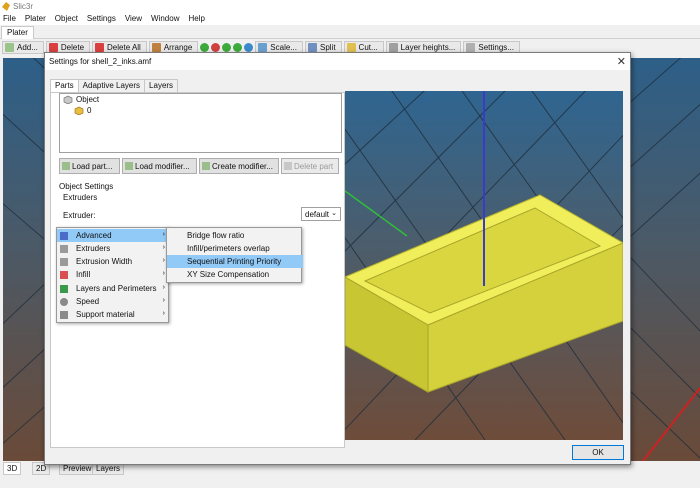 The image size is (700, 488). Describe the element at coordinates (216, 47) in the screenshot. I see `decrease-copies-icon` at that location.